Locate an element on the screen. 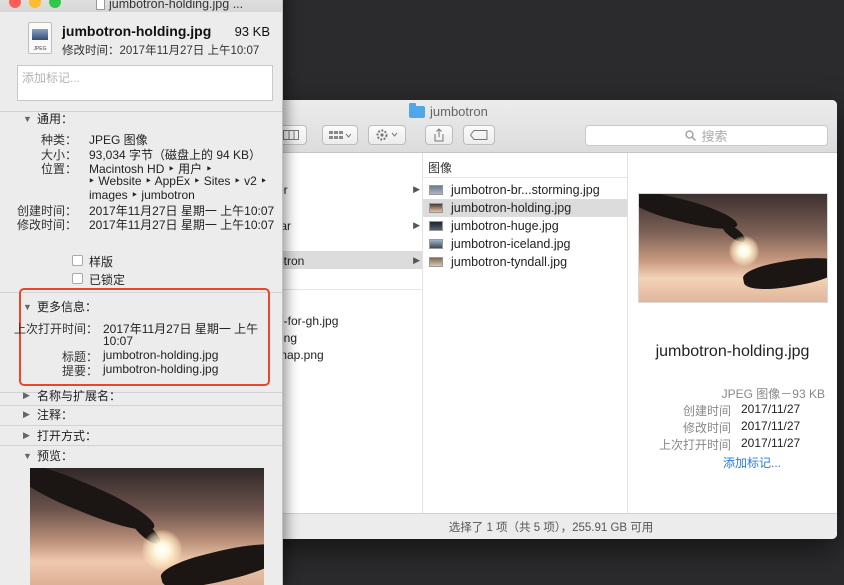 The height and width of the screenshot is (585, 844). file-name: jumbotron-tyndall.jpg is located at coordinates (509, 262).